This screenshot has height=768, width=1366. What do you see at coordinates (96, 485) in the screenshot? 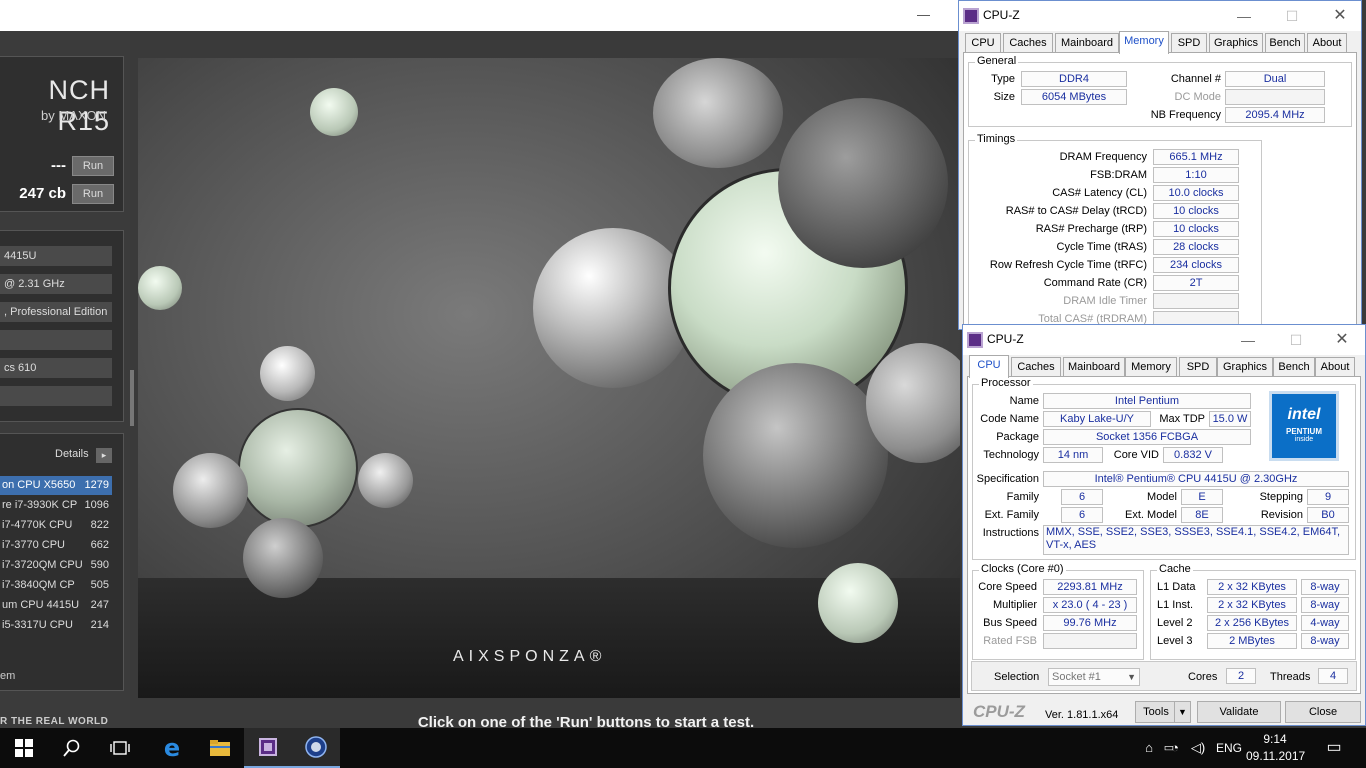
I see `ranking-value: 1279` at bounding box center [96, 485].